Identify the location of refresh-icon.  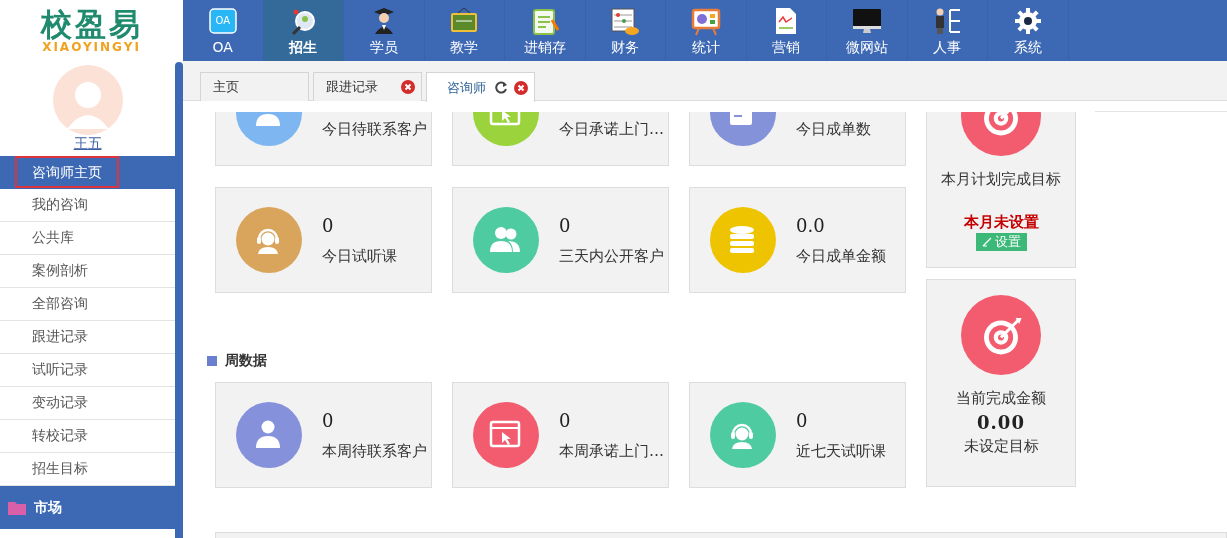
(501, 87).